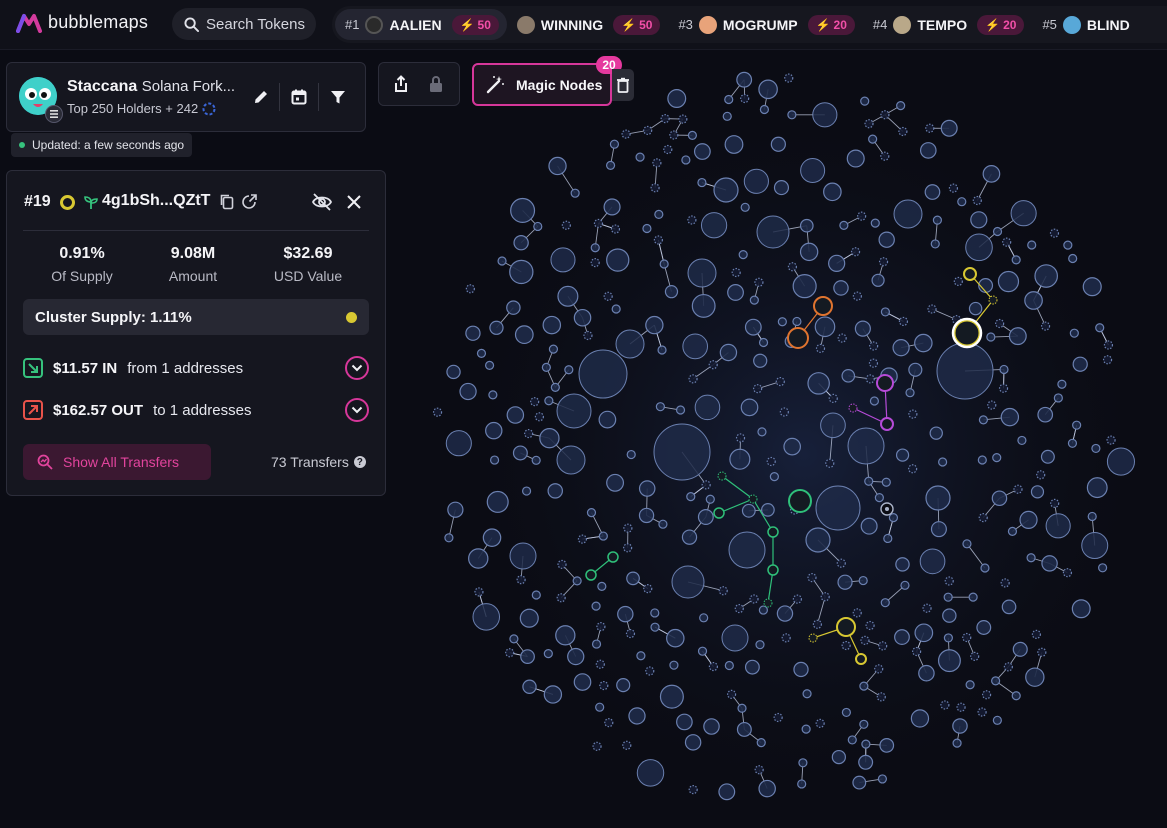 Image resolution: width=1167 pixels, height=828 pixels. Describe the element at coordinates (249, 204) in the screenshot. I see `open-explorer-button` at that location.